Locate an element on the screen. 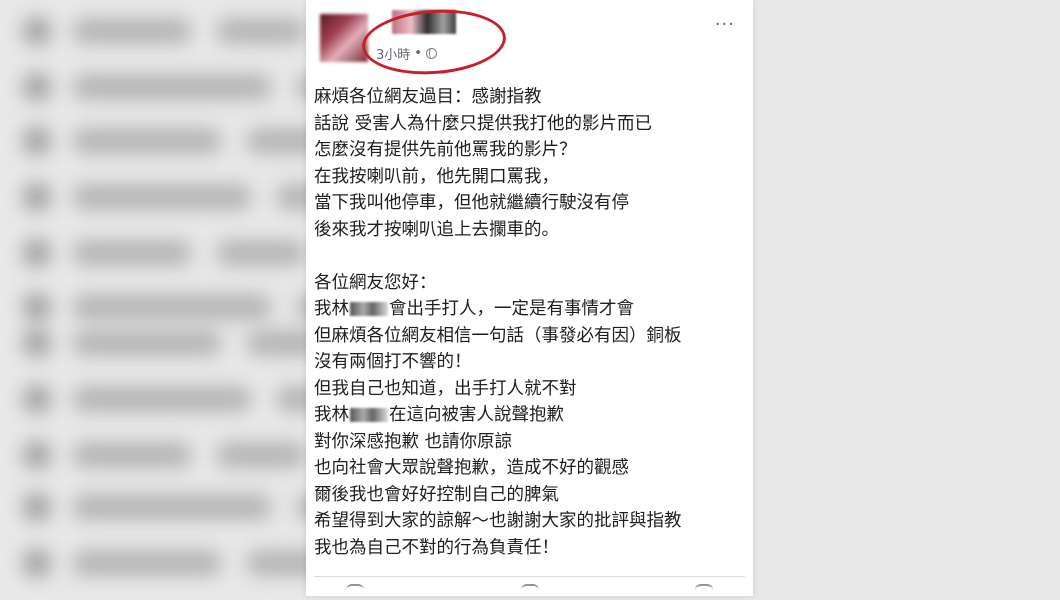 The height and width of the screenshot is (600, 1060). post-text-segment: 當下我叫他停車，但他就繼續行駛沒有停 is located at coordinates (471, 203).